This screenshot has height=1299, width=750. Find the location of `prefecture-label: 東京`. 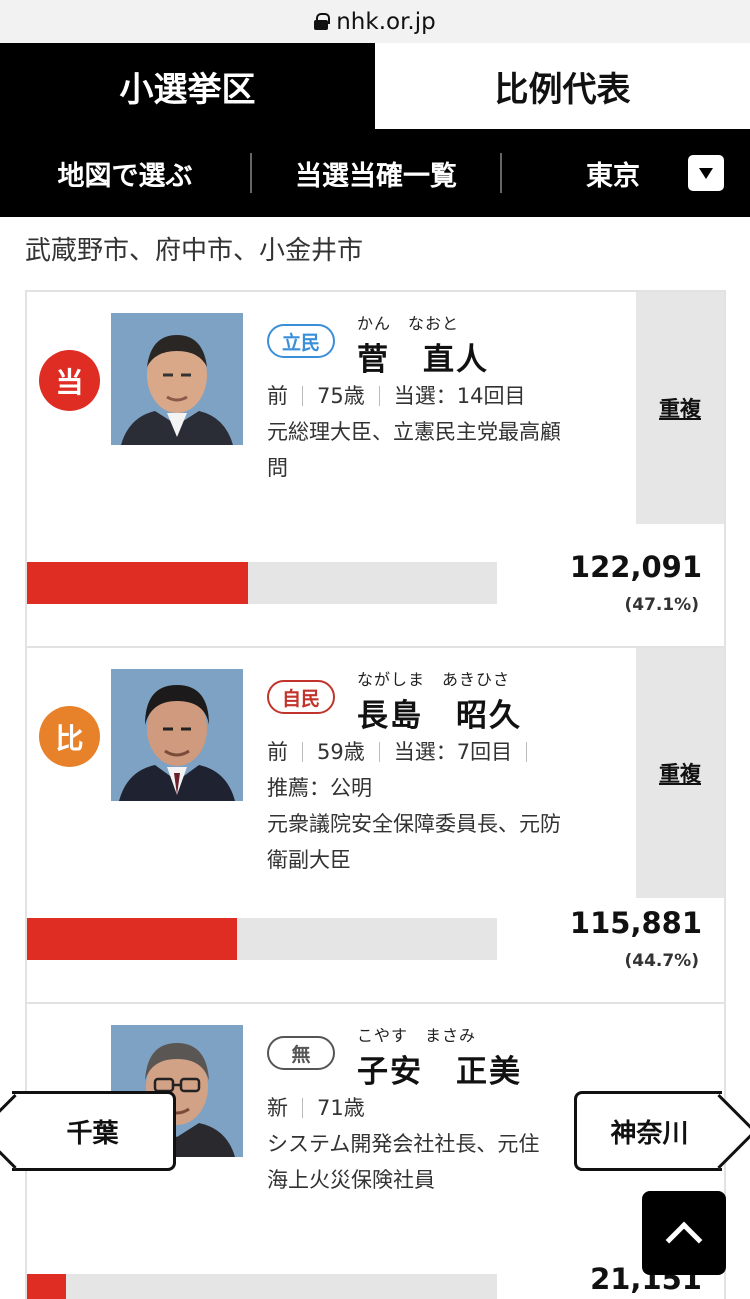

prefecture-label: 東京 is located at coordinates (613, 176).